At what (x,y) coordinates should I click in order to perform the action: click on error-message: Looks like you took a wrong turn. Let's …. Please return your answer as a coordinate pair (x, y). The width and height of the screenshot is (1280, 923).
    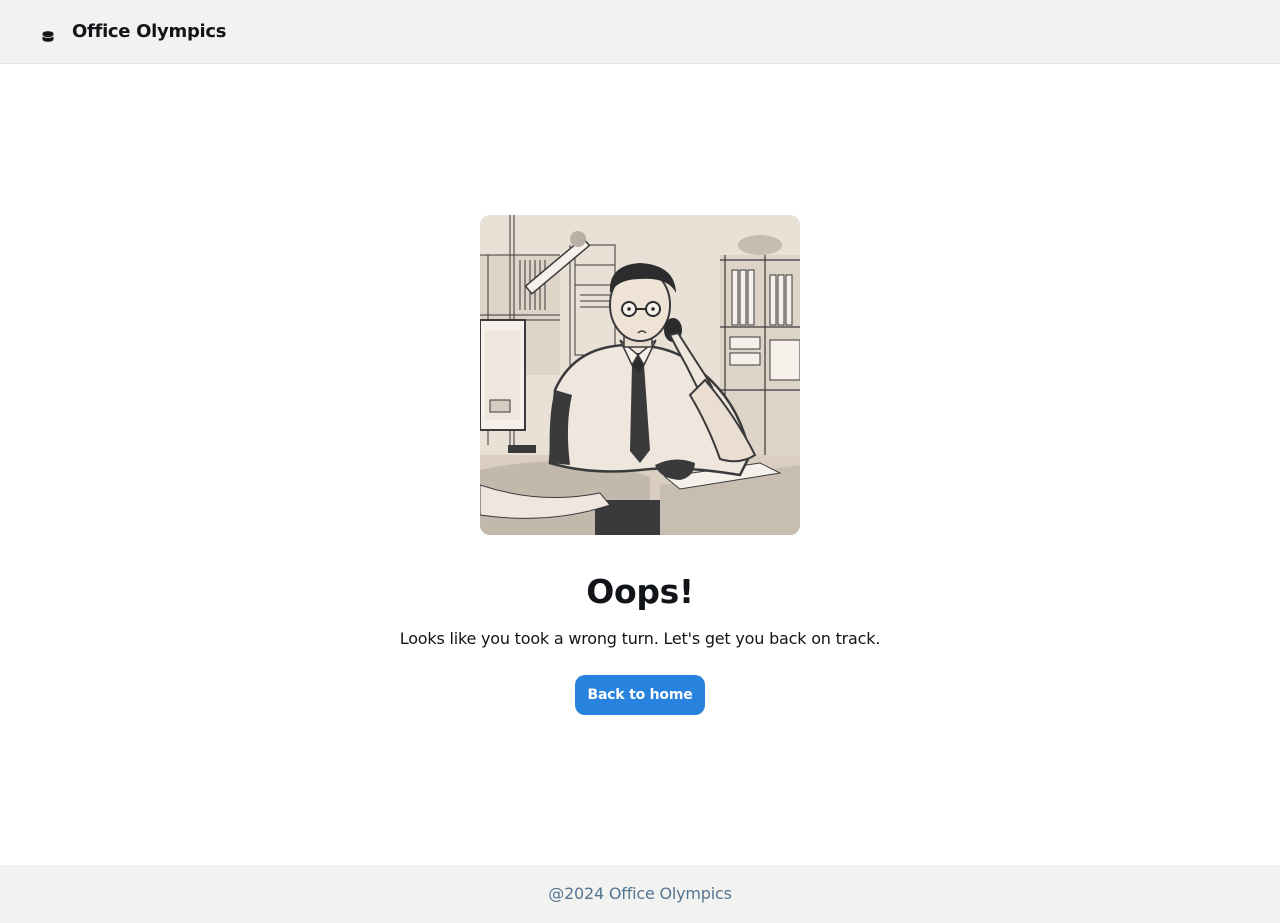
    Looking at the image, I should click on (640, 638).